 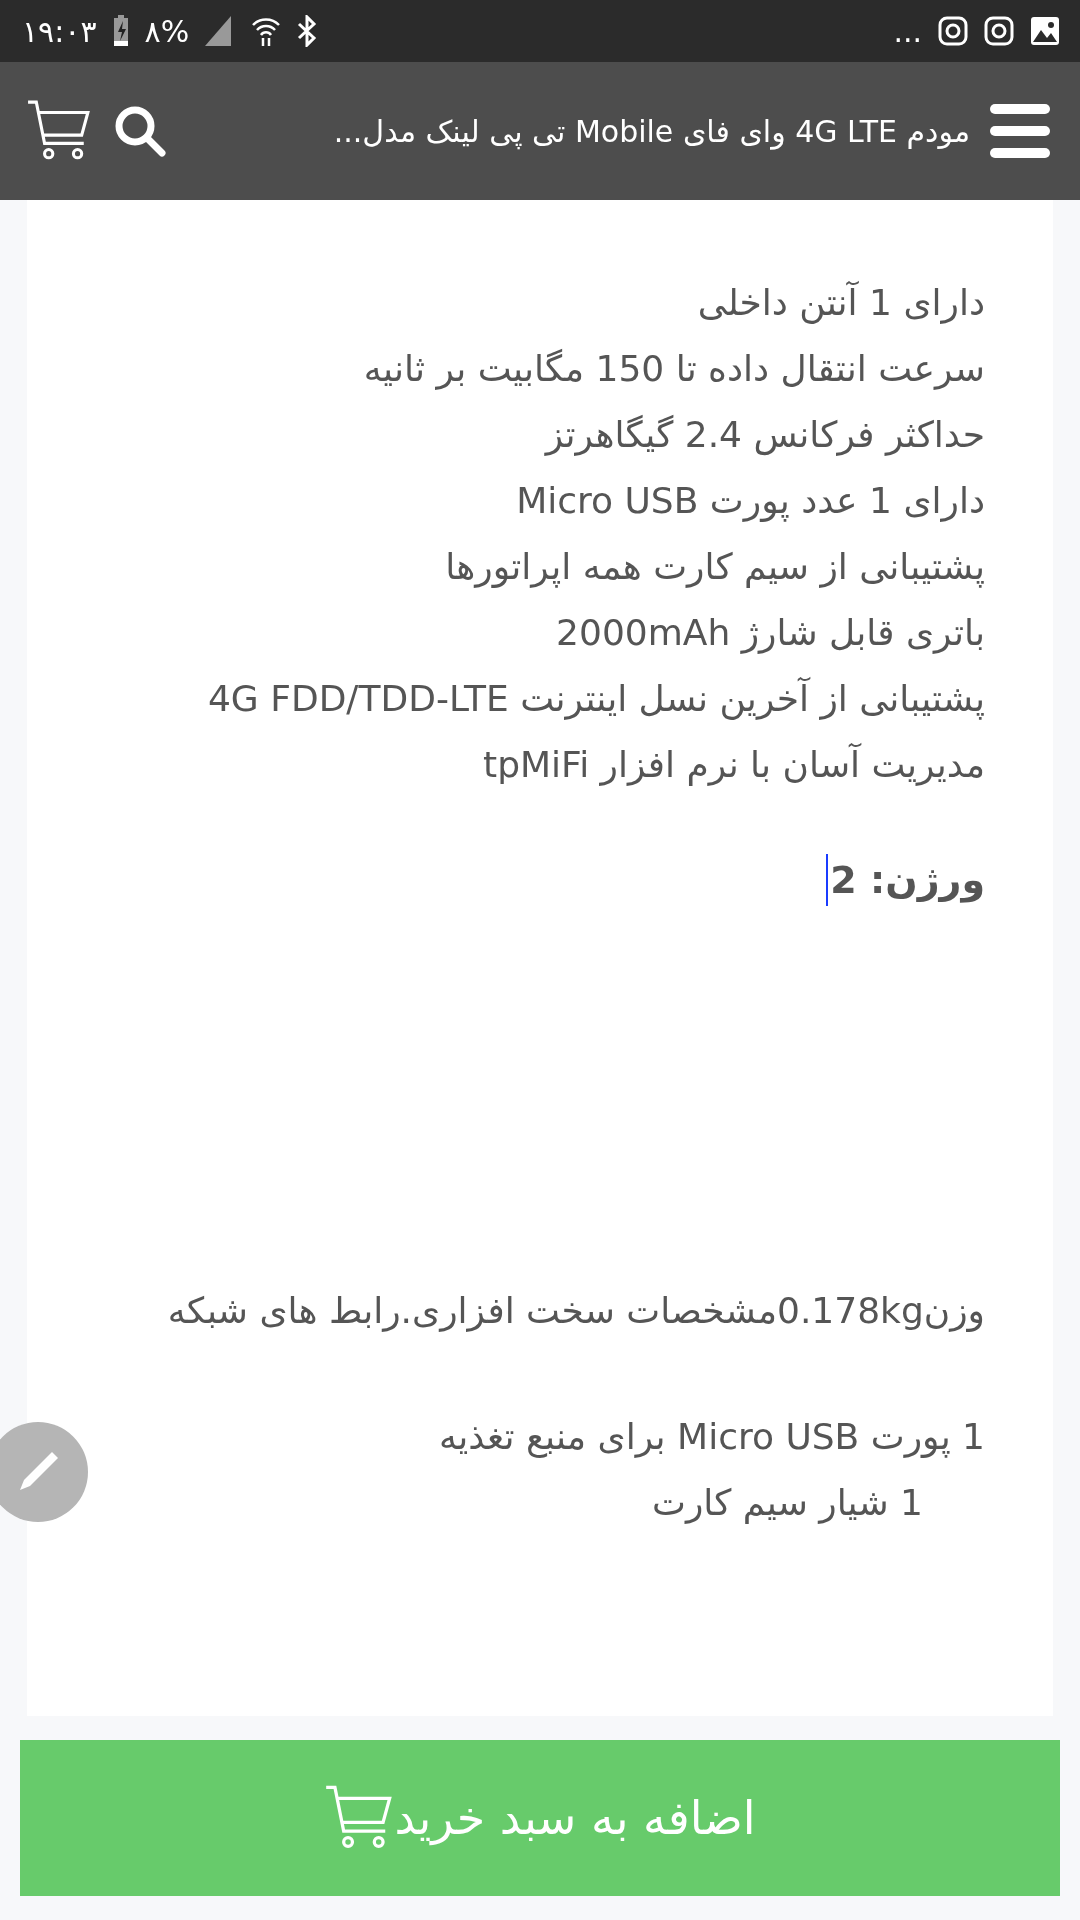 What do you see at coordinates (733, 765) in the screenshot?
I see `feature-line: مدیریت آسان با نرم افزار tpMiFi` at bounding box center [733, 765].